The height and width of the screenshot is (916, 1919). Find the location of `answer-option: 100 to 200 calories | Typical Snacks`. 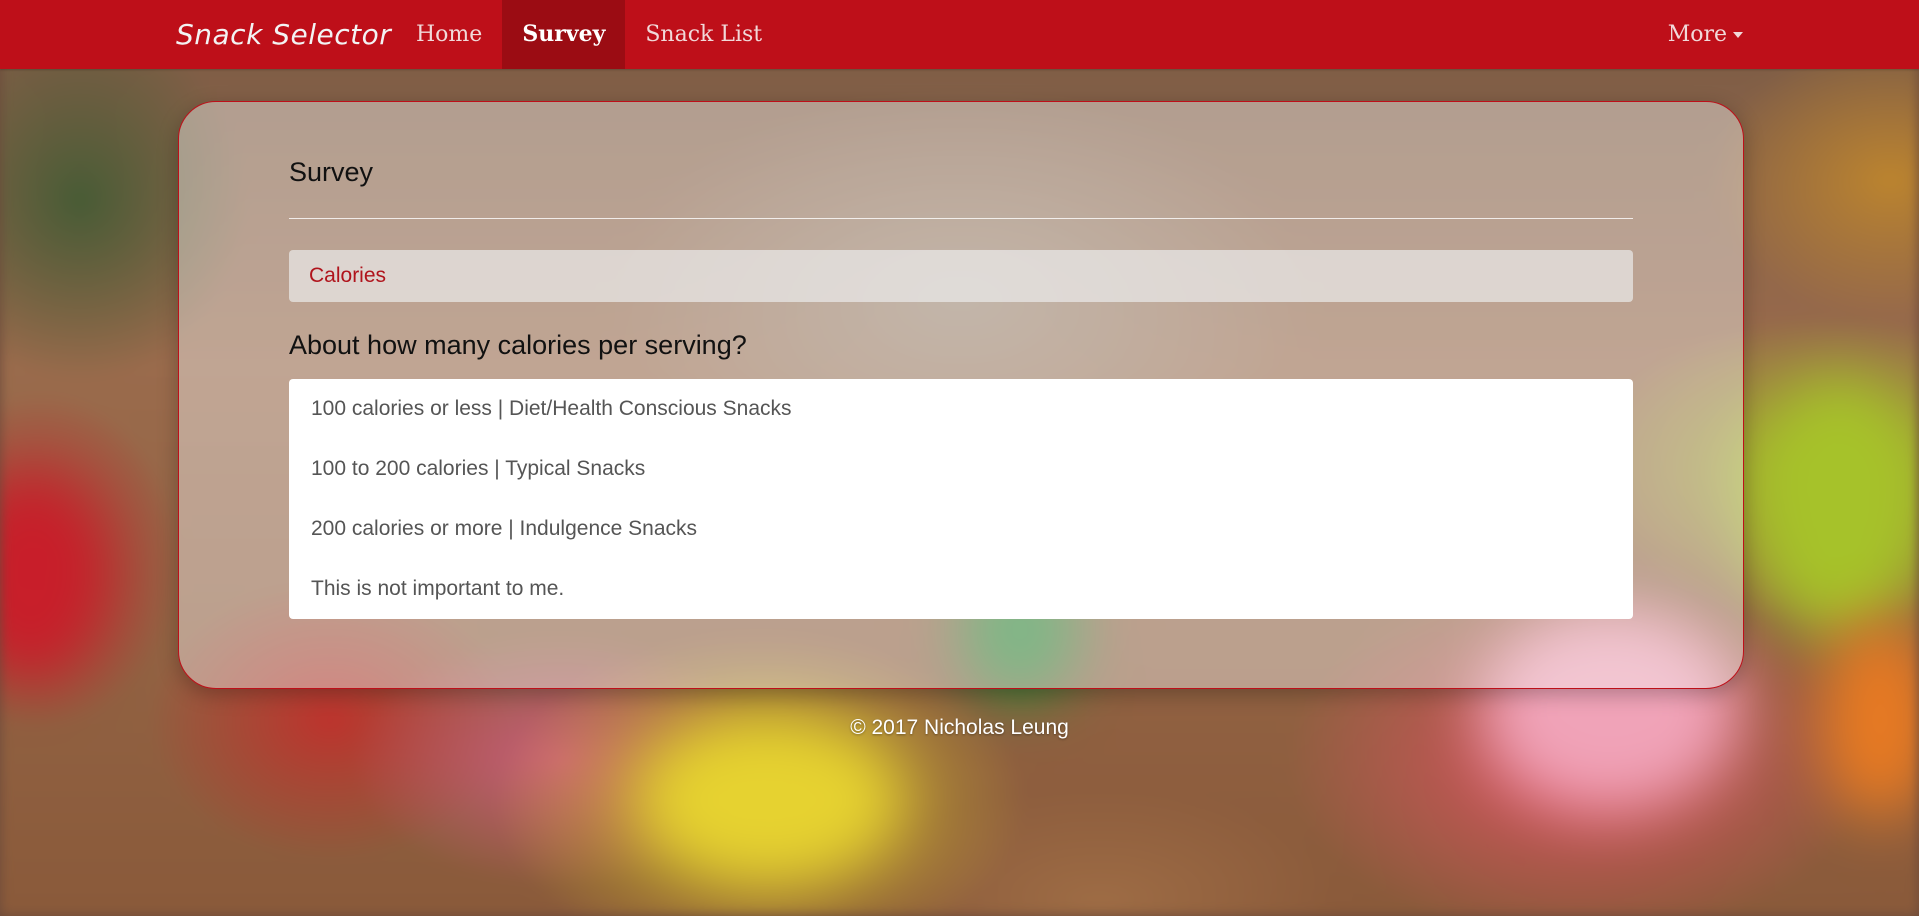

answer-option: 100 to 200 calories | Typical Snacks is located at coordinates (961, 469).